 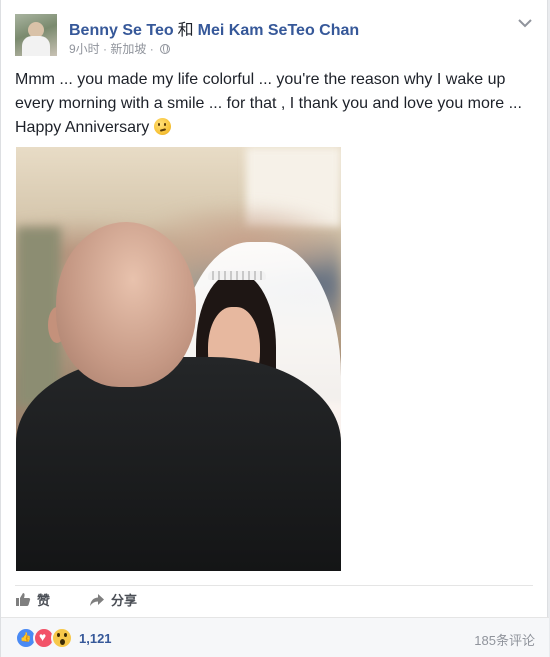 I want to click on author-connector: 和, so click(x=185, y=30).